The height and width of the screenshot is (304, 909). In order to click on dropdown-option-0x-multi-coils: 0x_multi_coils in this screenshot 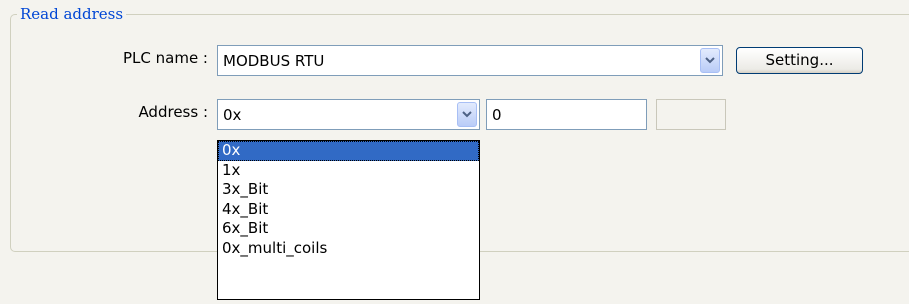, I will do `click(348, 249)`.